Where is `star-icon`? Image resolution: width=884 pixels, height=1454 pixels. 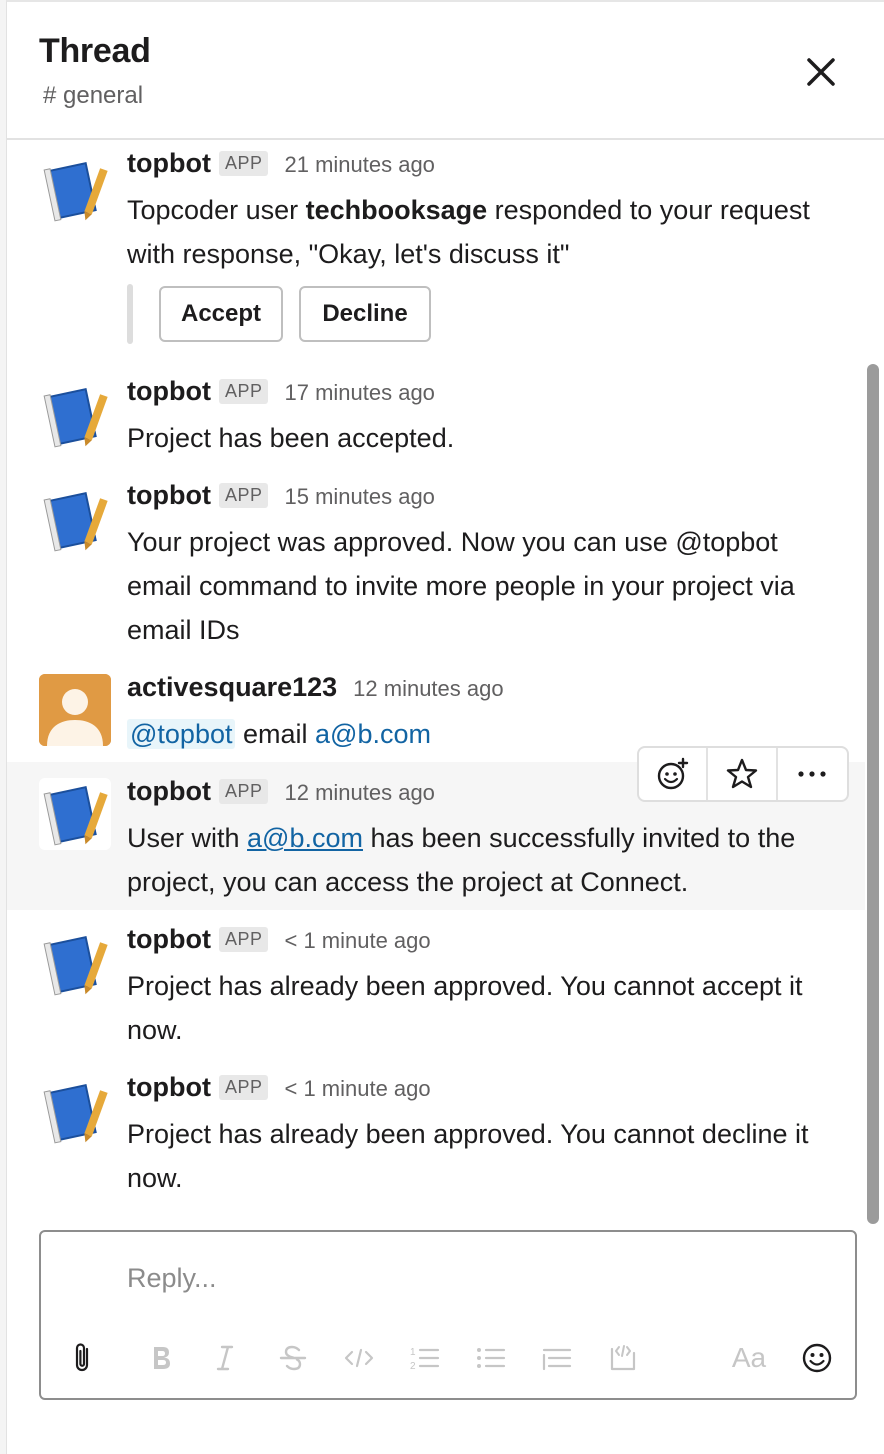 star-icon is located at coordinates (742, 773).